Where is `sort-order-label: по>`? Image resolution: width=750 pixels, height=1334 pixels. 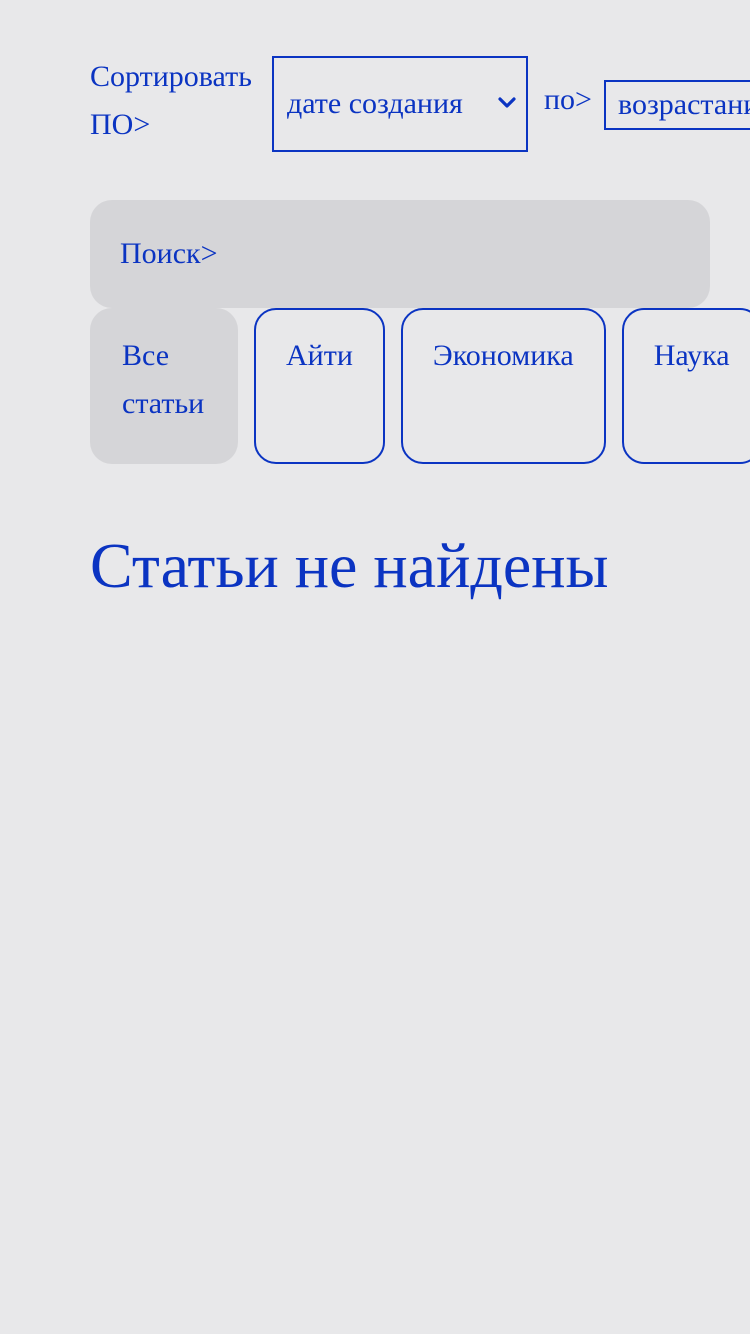 sort-order-label: по> is located at coordinates (568, 99).